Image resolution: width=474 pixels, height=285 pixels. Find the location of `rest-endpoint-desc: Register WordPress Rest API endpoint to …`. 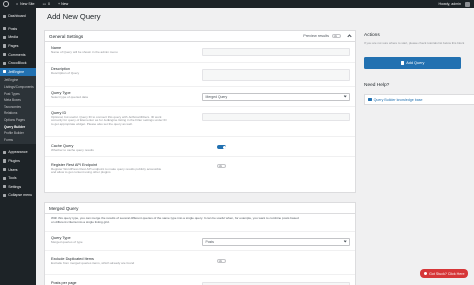

rest-endpoint-desc: Register WordPress Rest API endpoint to … is located at coordinates (106, 170).